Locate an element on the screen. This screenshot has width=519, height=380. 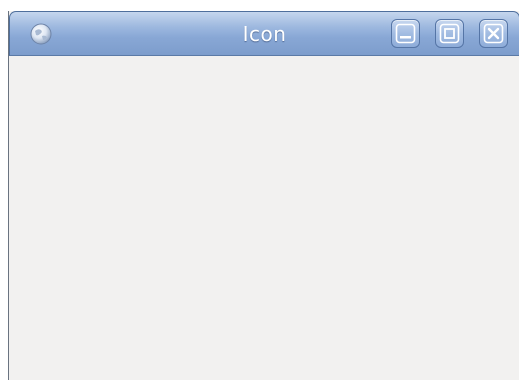
maximize-icon is located at coordinates (449, 33).